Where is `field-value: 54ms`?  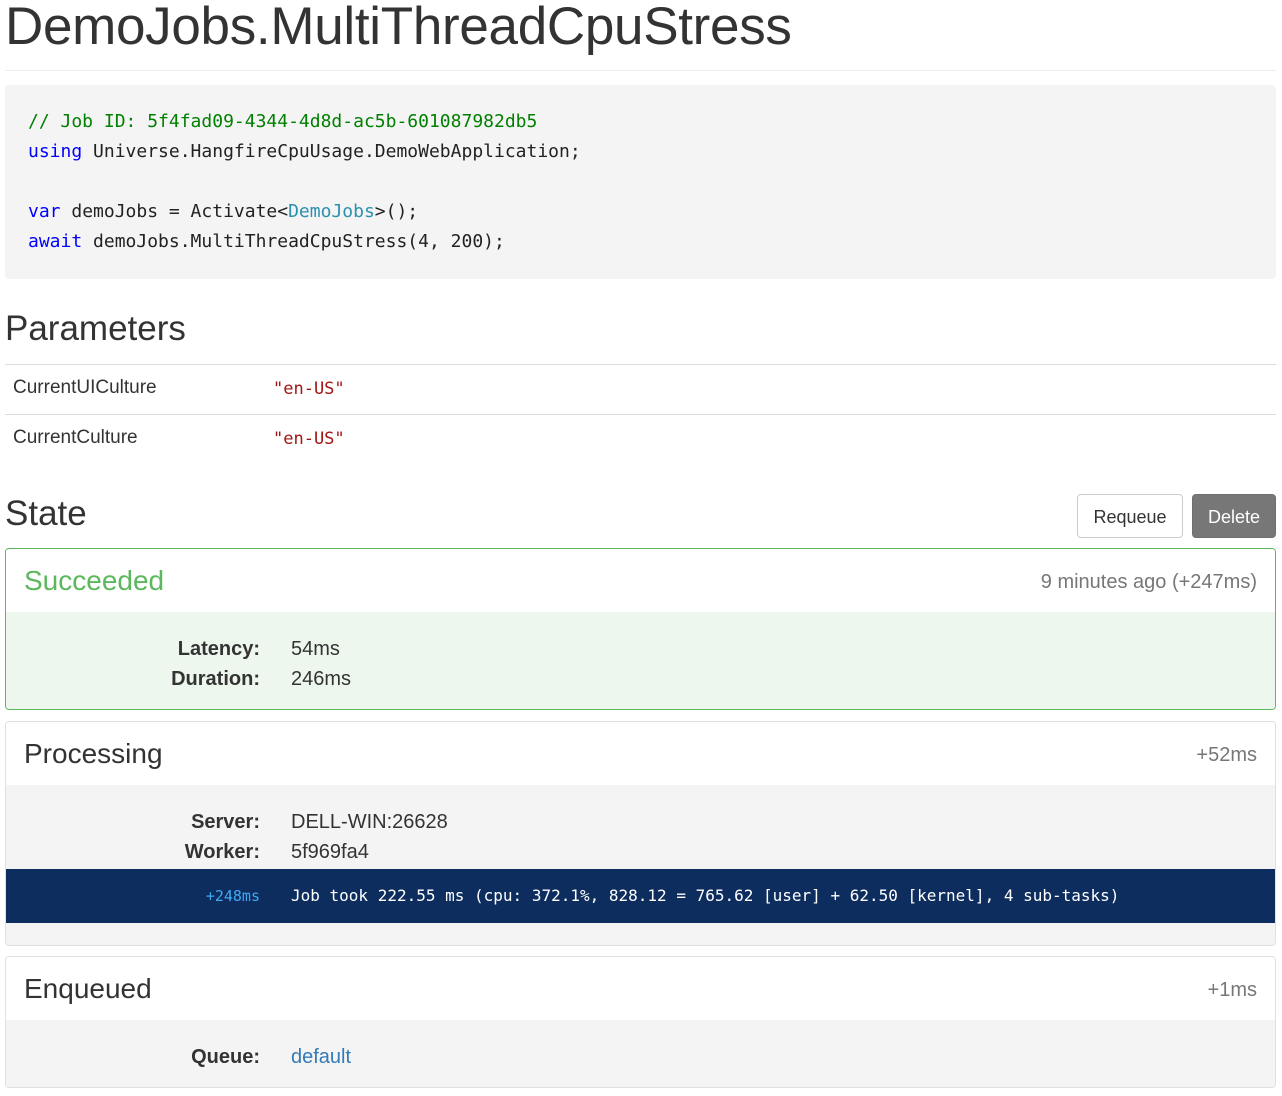 field-value: 54ms is located at coordinates (315, 649).